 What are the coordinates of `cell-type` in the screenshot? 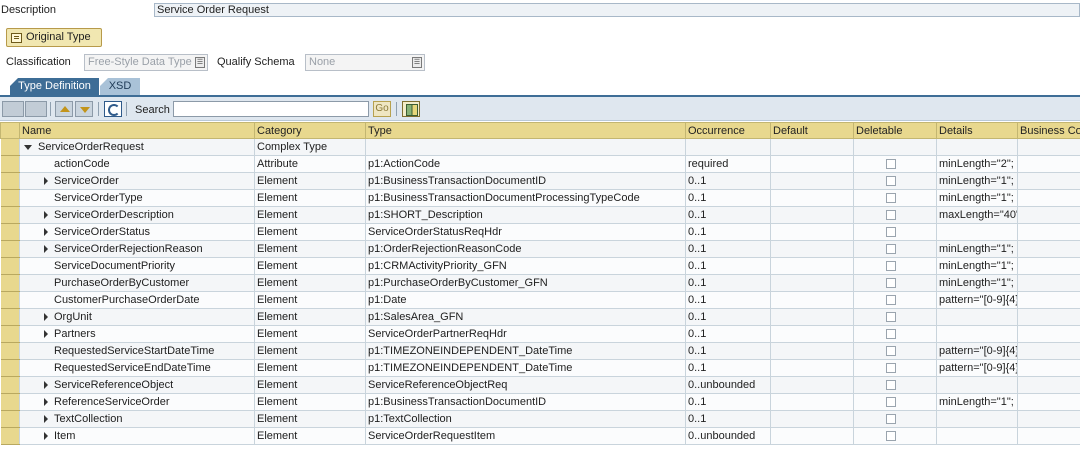 It's located at (525, 147).